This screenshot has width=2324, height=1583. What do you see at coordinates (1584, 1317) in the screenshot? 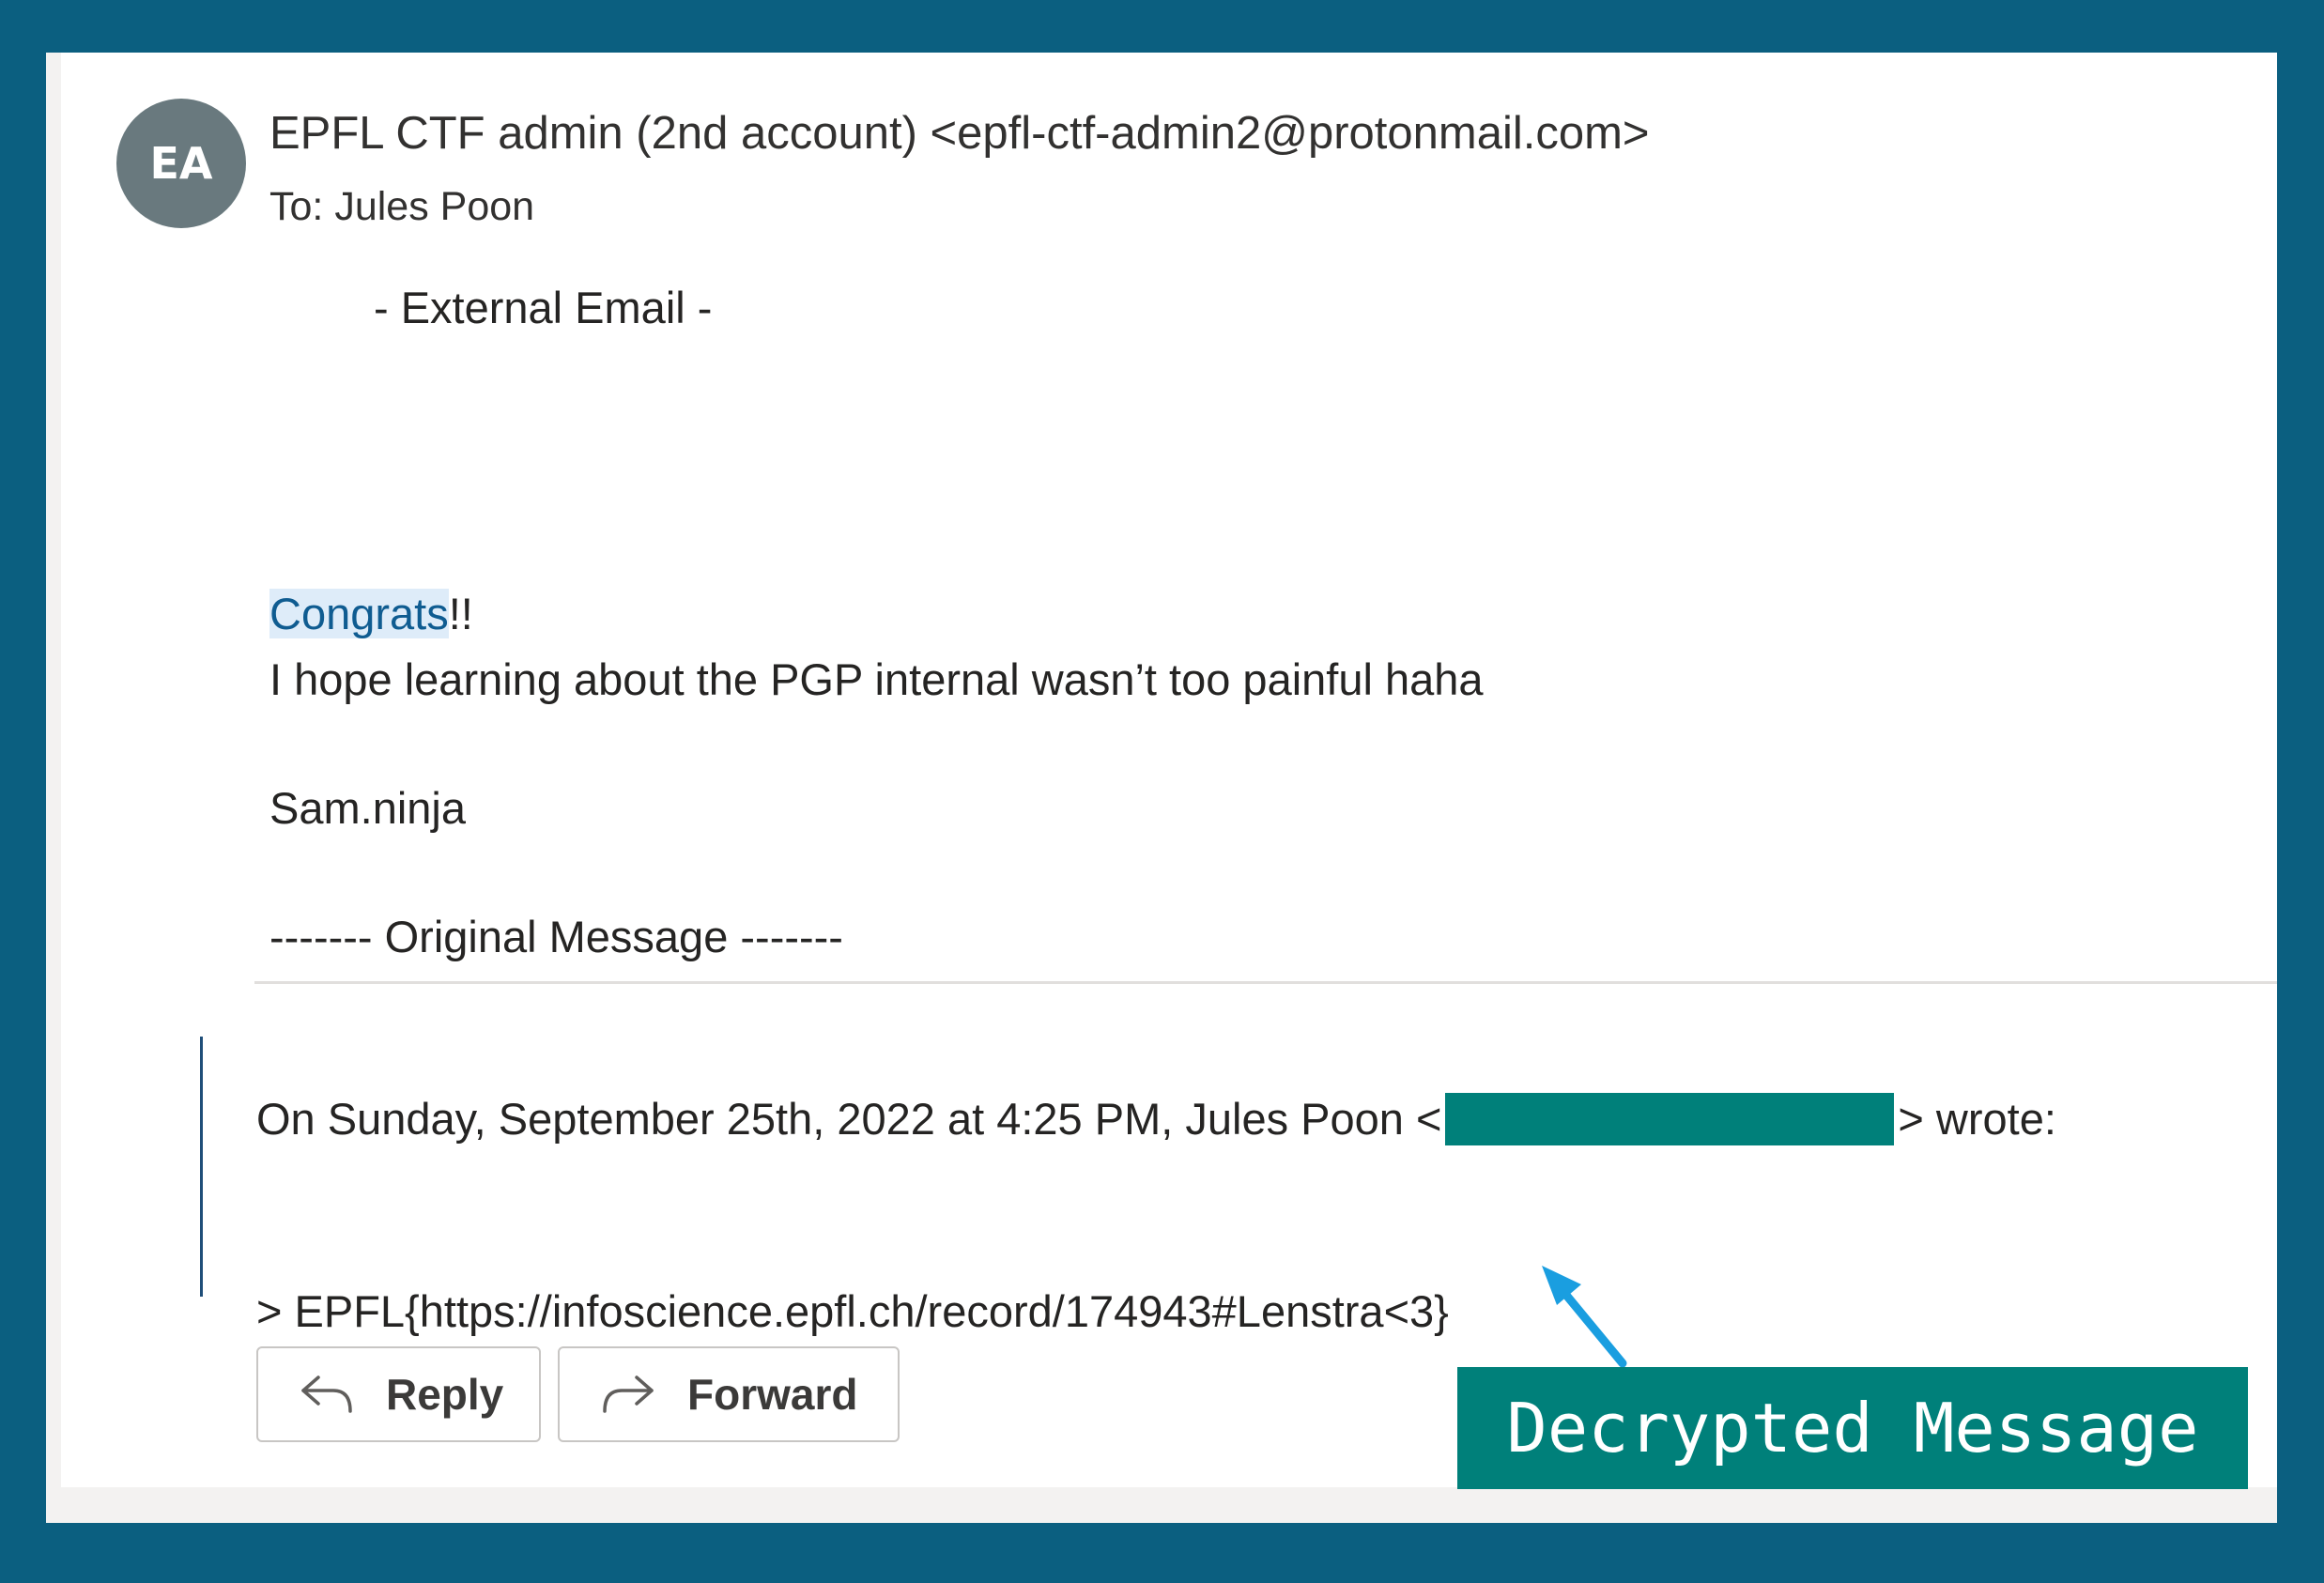
I see `callout-arrow-icon` at bounding box center [1584, 1317].